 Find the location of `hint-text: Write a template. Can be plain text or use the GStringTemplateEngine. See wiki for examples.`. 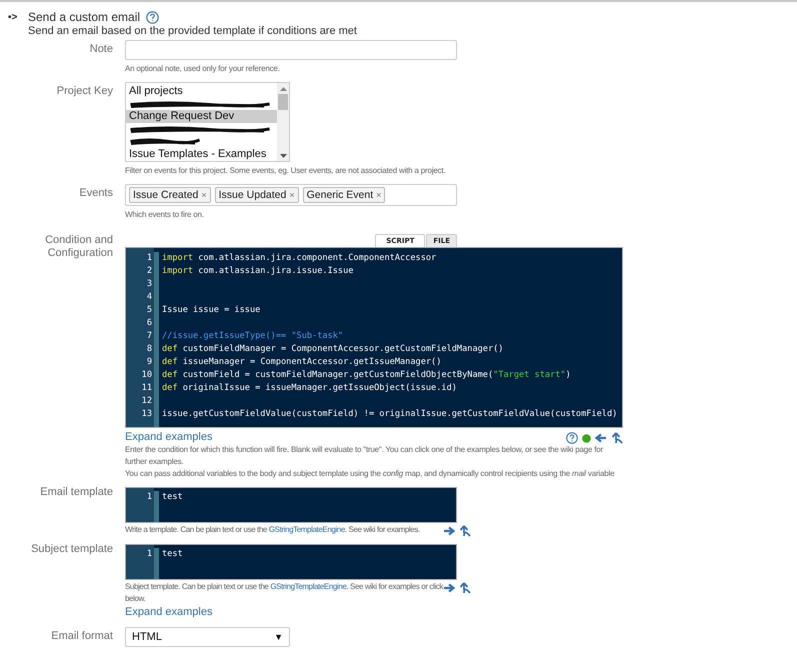

hint-text: Write a template. Can be plain text or use the GStringTemplateEngine. See wiki for examples. is located at coordinates (273, 530).